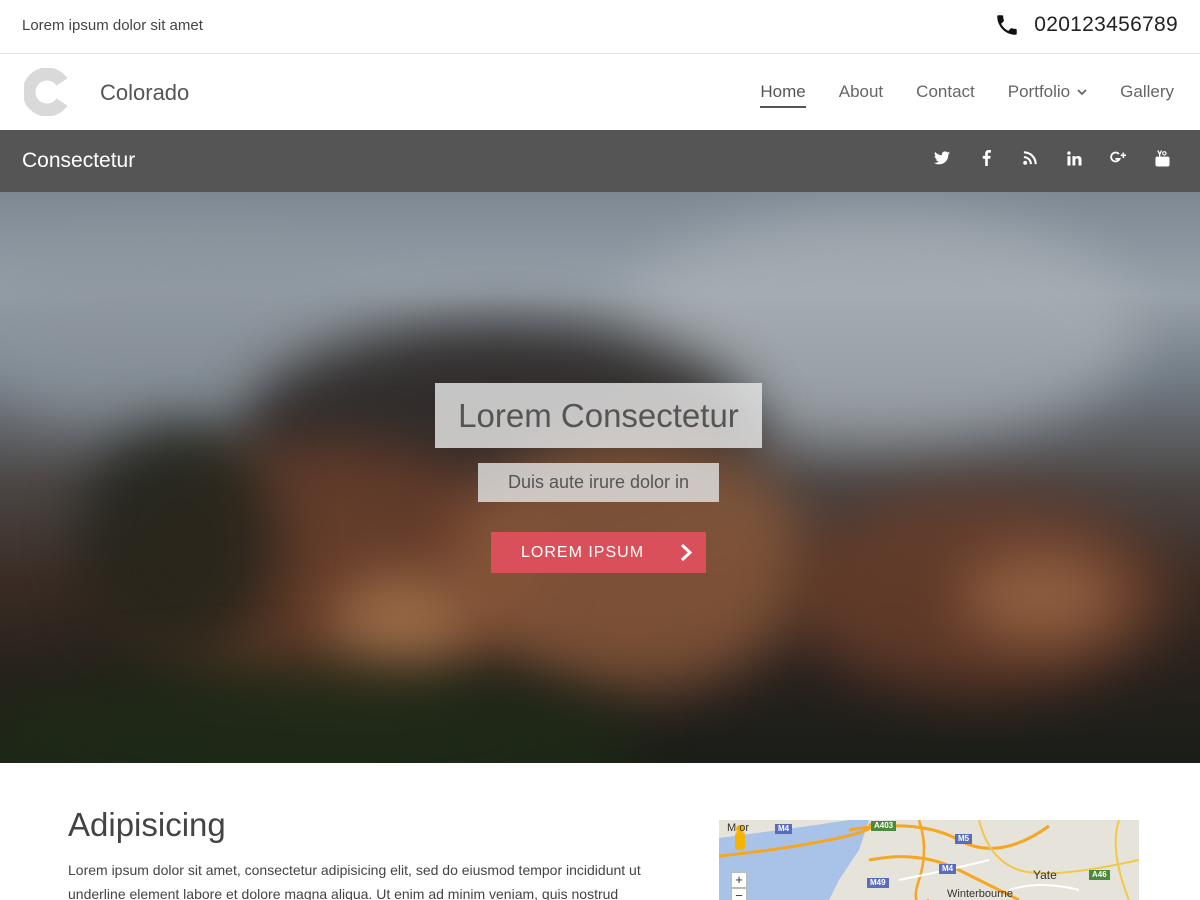 This screenshot has height=900, width=1200. I want to click on section-title: Consectetur, so click(79, 160).